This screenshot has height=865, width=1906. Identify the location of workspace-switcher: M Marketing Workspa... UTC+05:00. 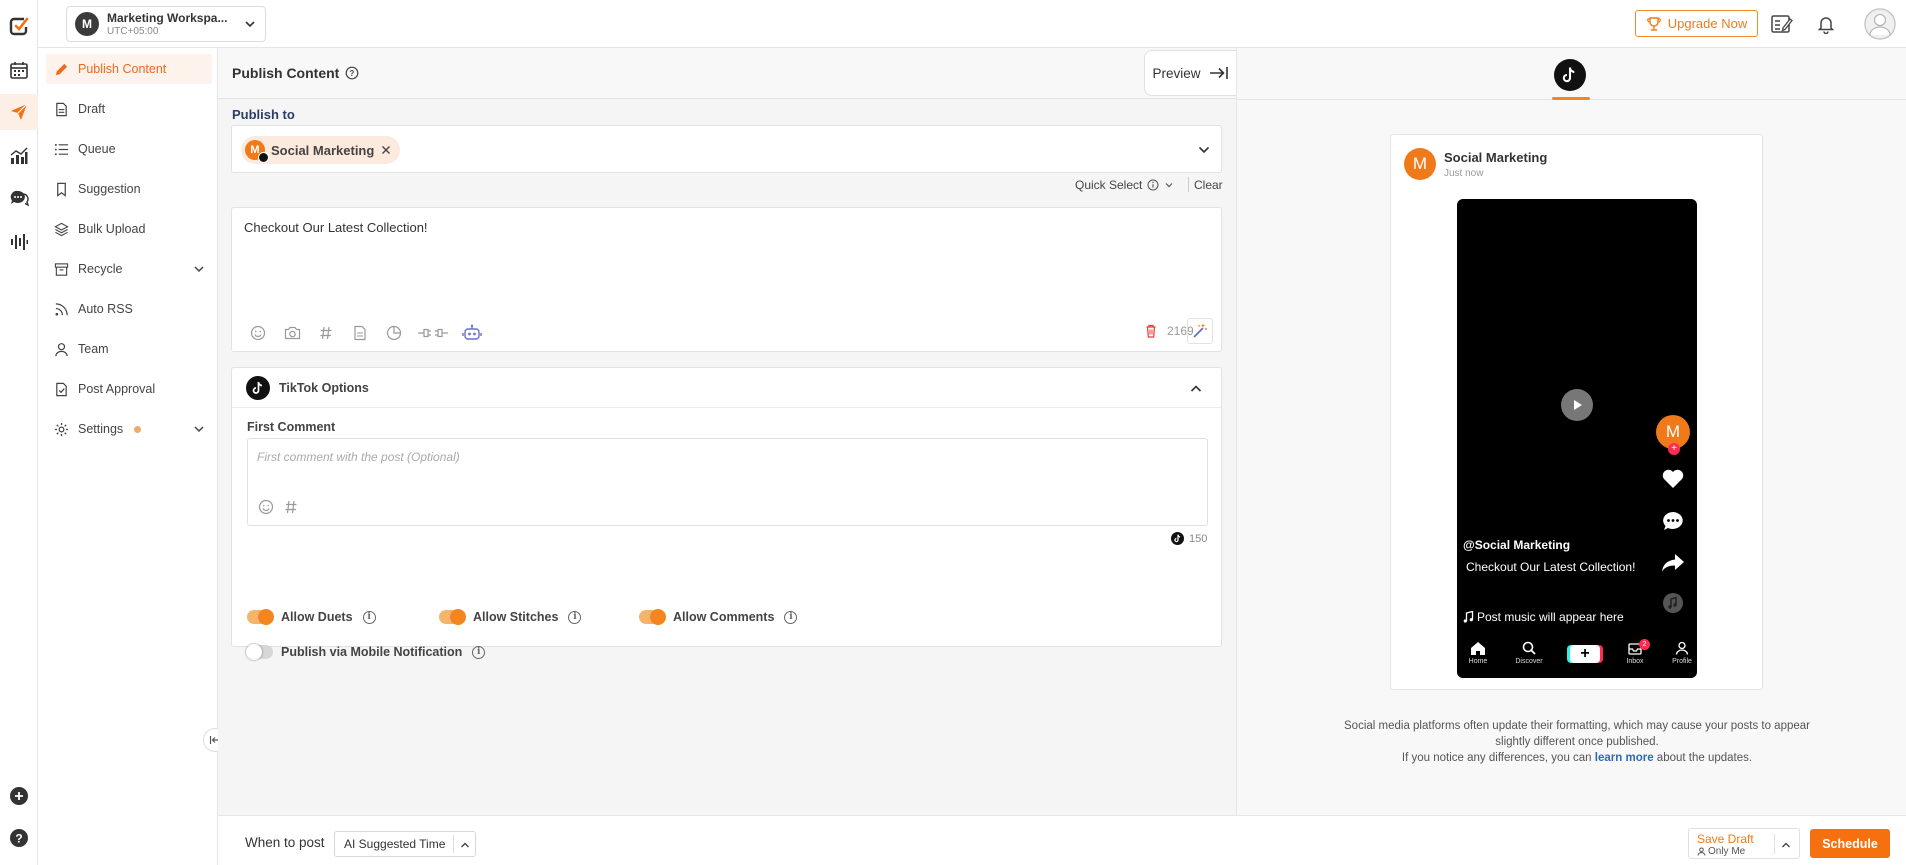
(166, 24).